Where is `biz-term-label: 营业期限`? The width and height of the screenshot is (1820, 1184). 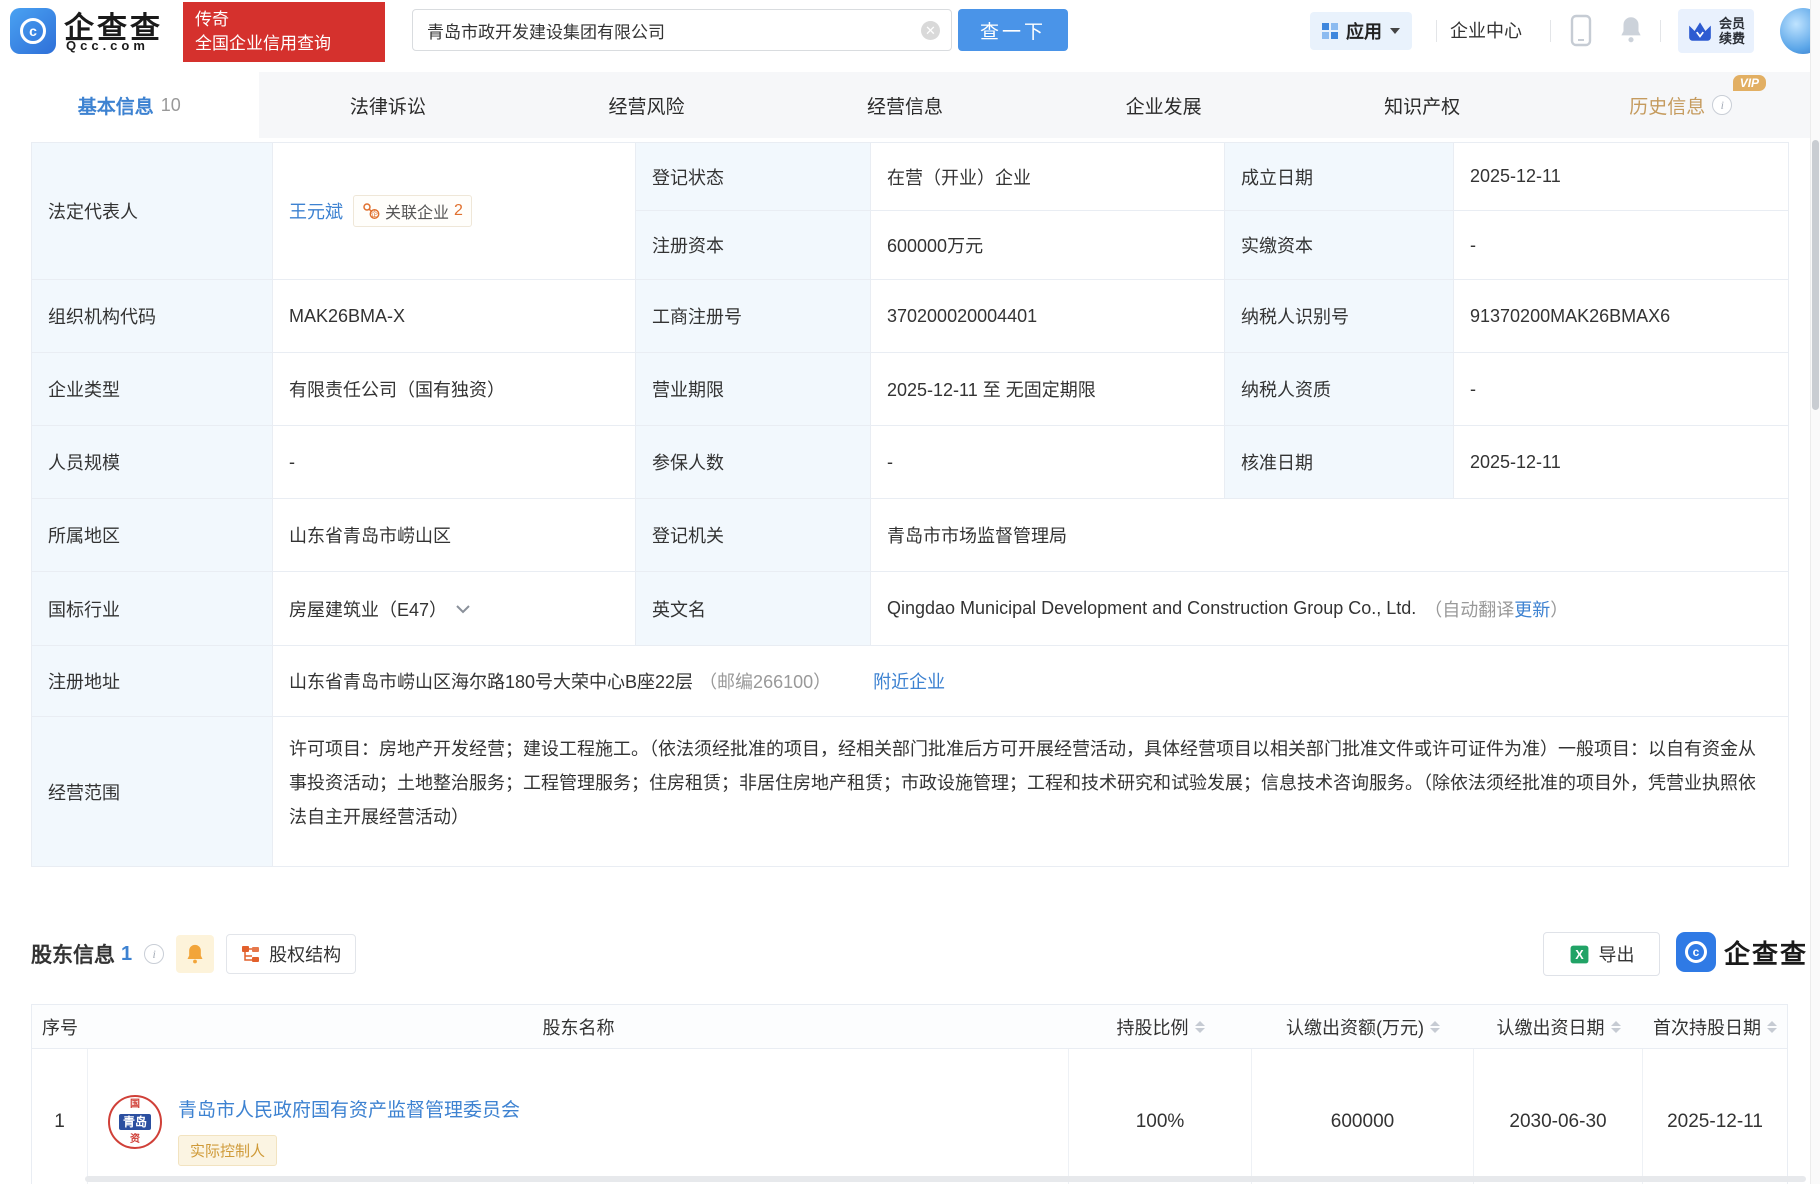
biz-term-label: 营业期限 is located at coordinates (753, 389).